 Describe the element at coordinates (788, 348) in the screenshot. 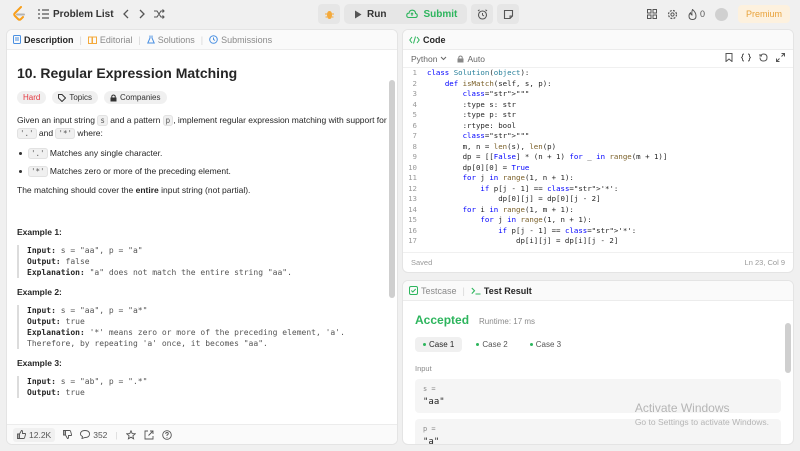

I see `result-scrollbar` at that location.